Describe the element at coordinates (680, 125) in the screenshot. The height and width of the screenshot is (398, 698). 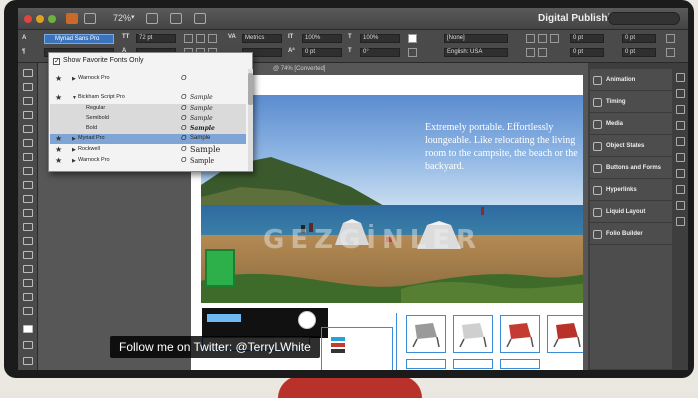
I see `stroke-panel-icon` at that location.